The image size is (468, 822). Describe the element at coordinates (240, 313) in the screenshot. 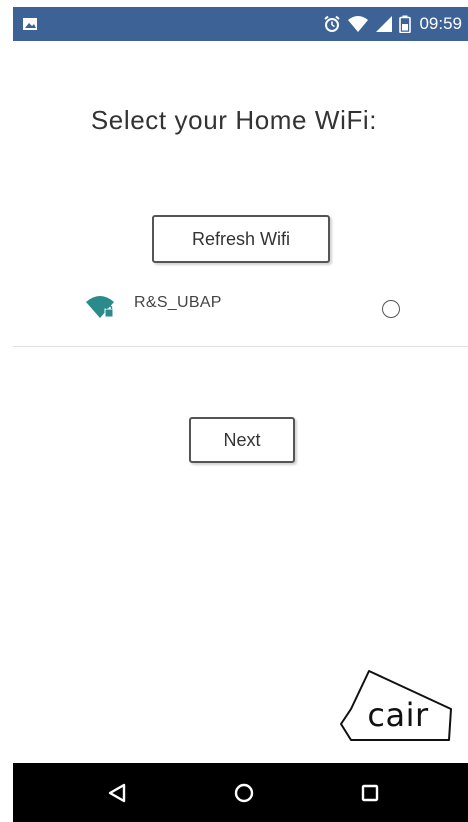

I see `wifi-network-item: R&S_UBAP` at that location.